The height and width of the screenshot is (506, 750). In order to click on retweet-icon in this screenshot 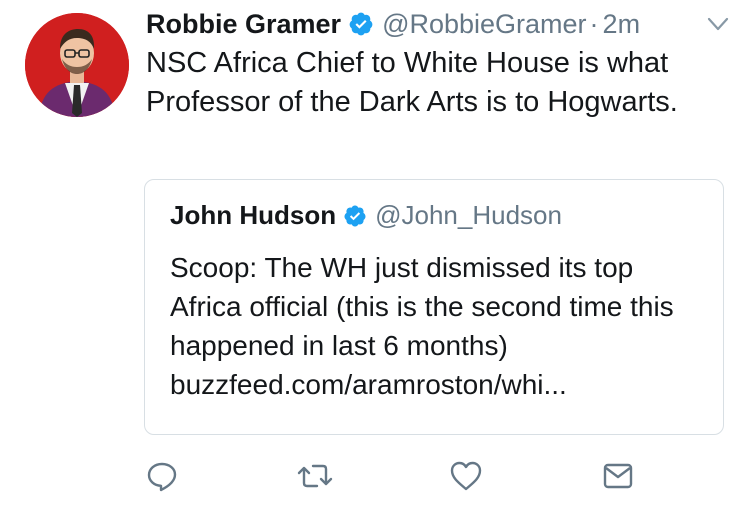, I will do `click(315, 478)`.